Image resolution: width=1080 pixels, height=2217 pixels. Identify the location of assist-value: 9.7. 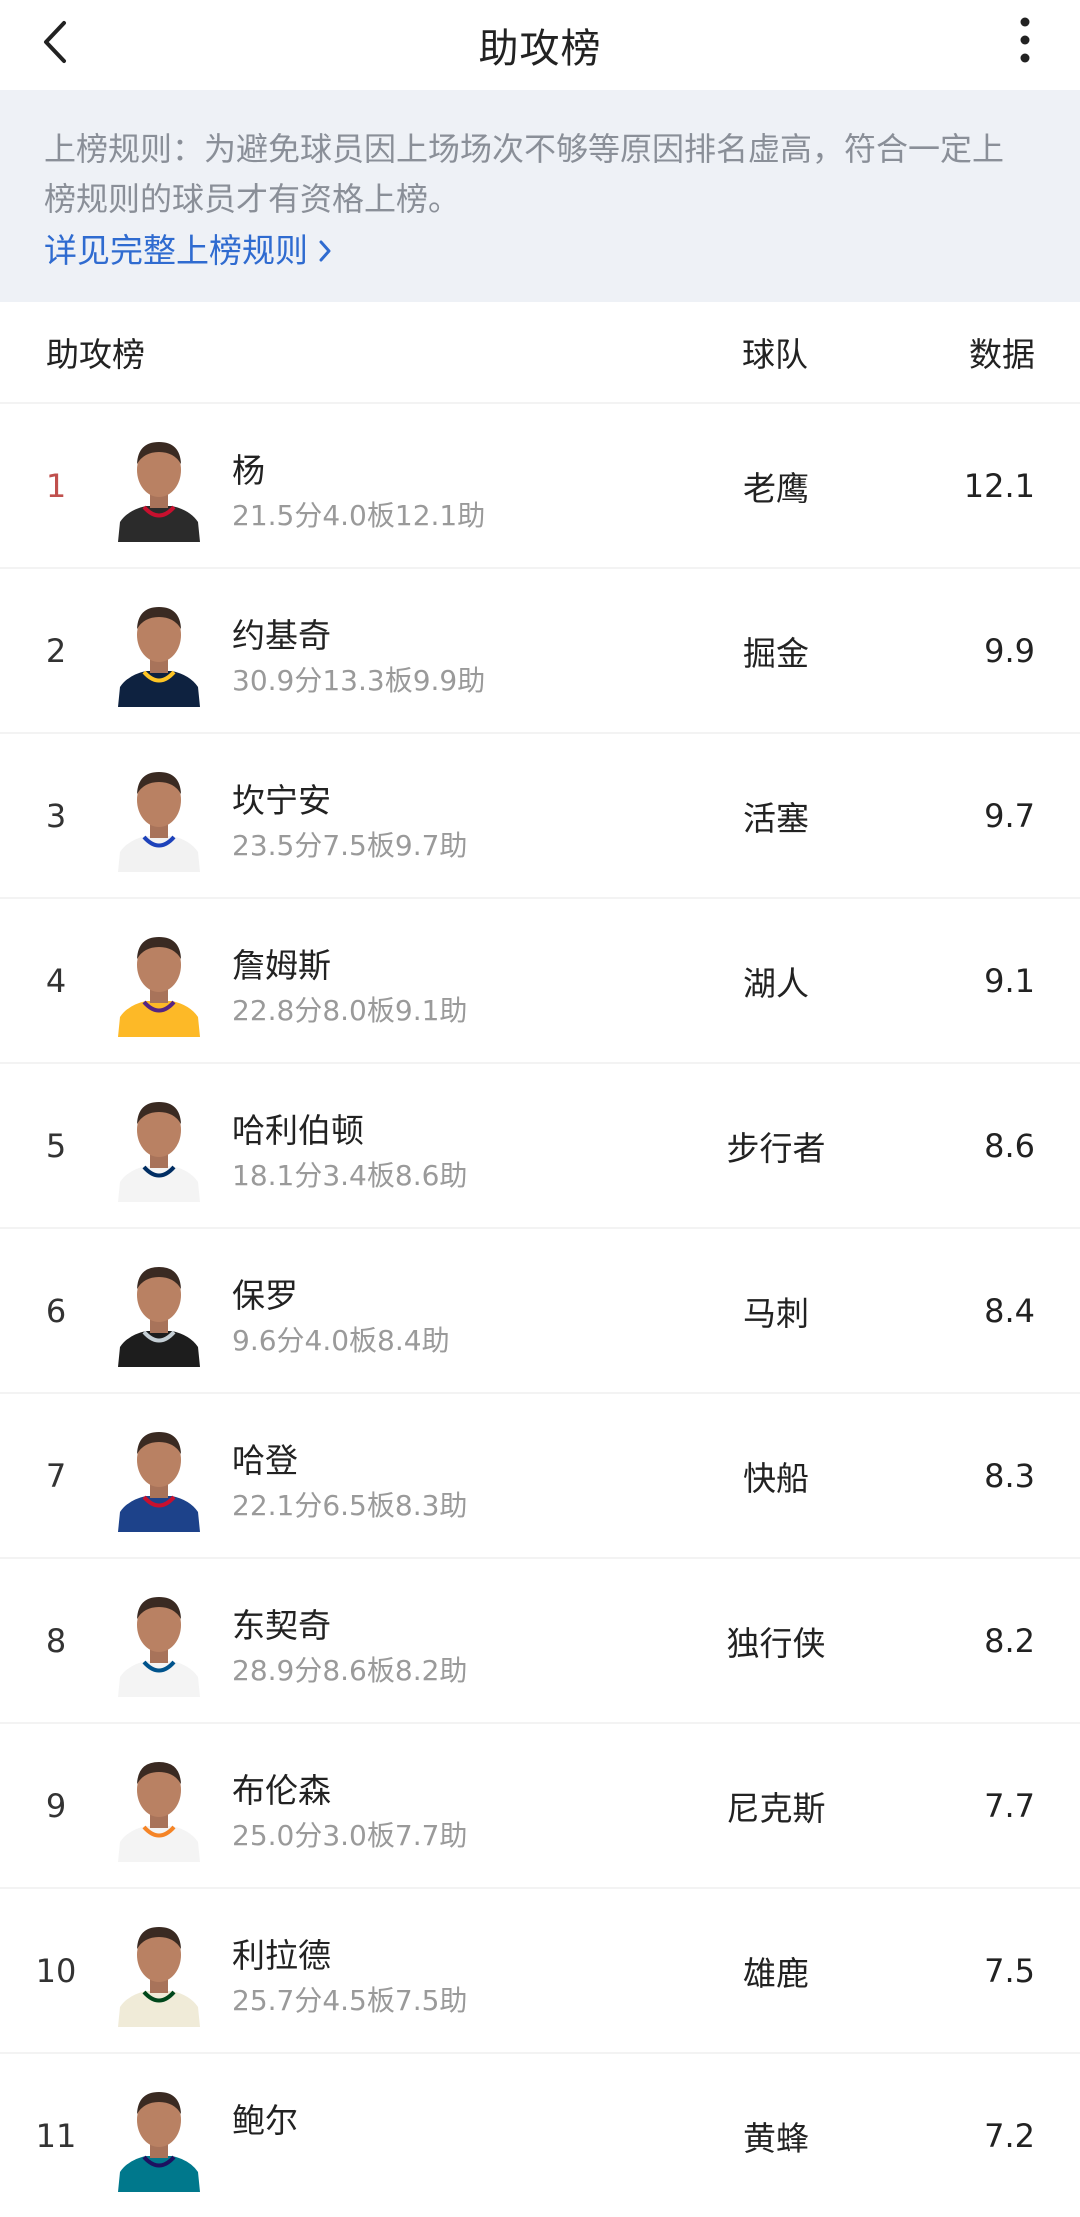
(1009, 815).